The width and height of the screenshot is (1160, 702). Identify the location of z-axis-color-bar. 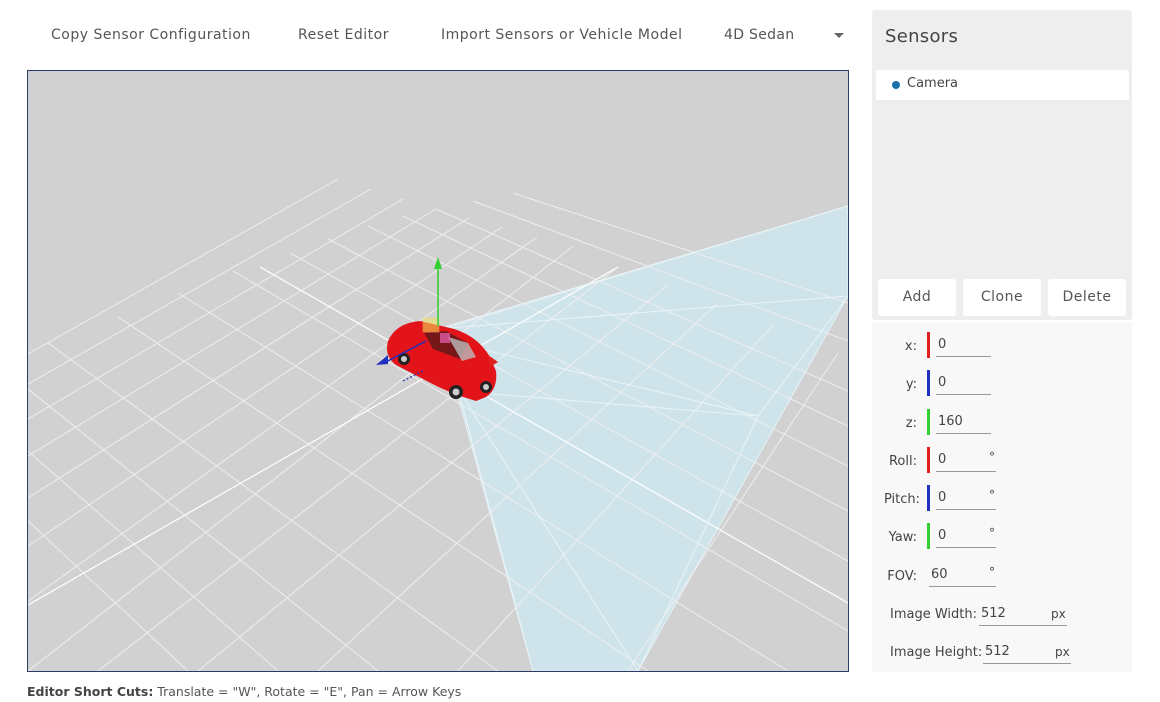
(928, 422).